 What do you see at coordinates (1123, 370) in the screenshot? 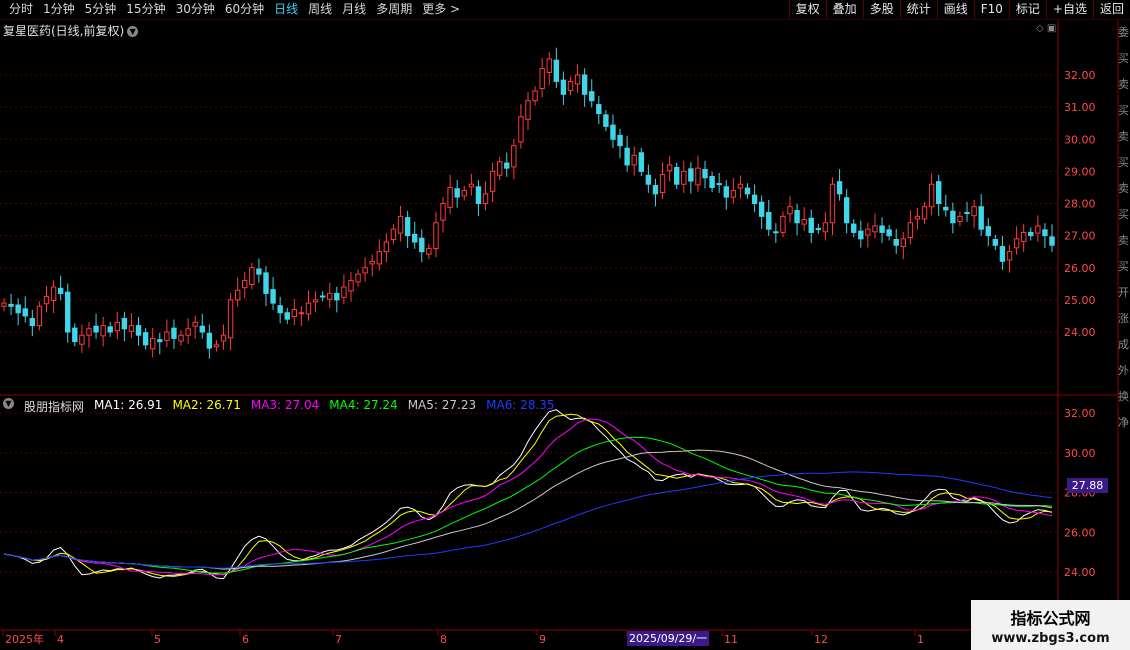
I see `right-strip-label: 外` at bounding box center [1123, 370].